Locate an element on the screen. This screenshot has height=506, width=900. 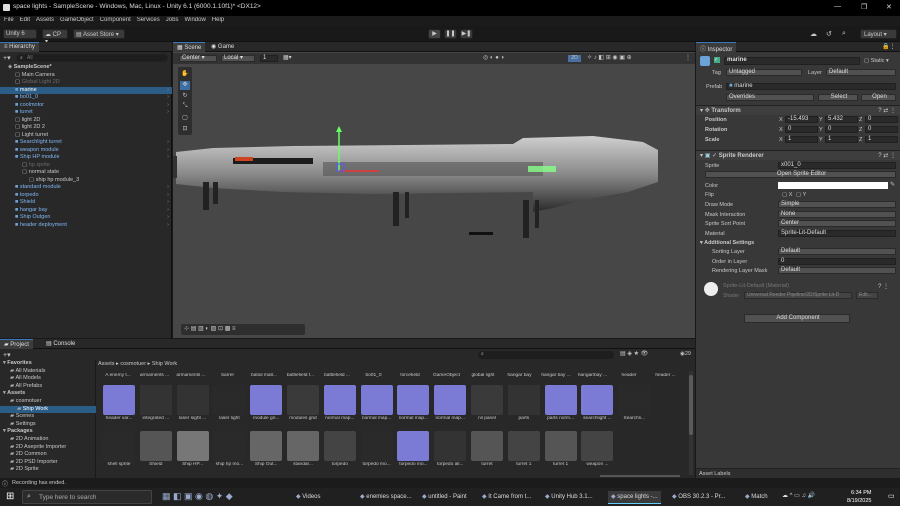
tab-scene: ▦ Scene is located at coordinates (189, 47).